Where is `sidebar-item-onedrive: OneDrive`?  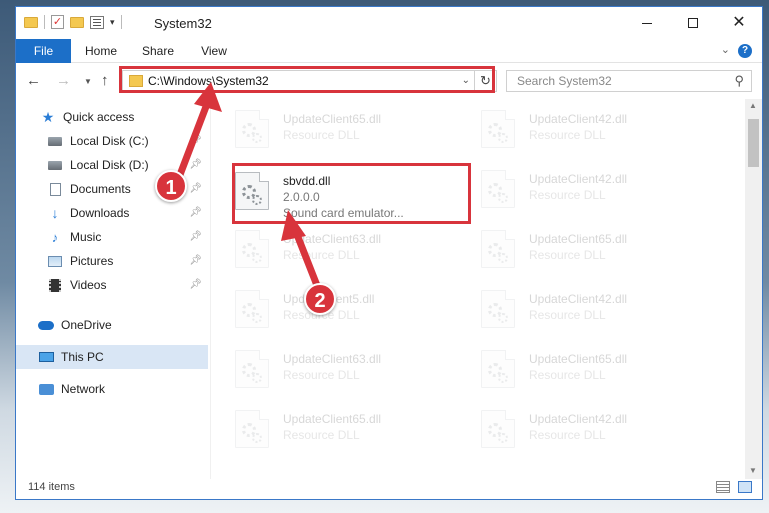 sidebar-item-onedrive: OneDrive is located at coordinates (112, 325).